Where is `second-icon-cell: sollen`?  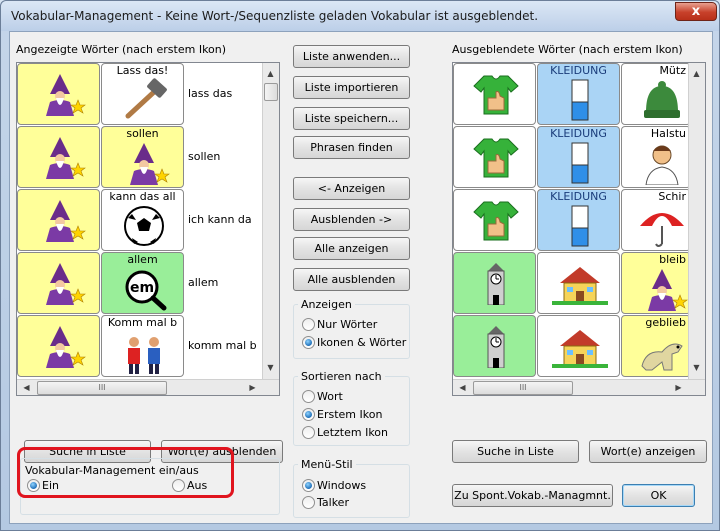 second-icon-cell: sollen is located at coordinates (142, 157).